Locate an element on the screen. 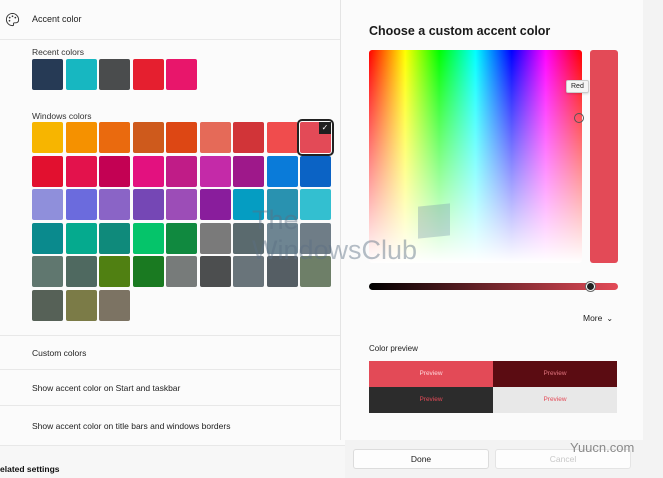 The height and width of the screenshot is (478, 663). custom-colors-row: Custom colors is located at coordinates (172, 353).